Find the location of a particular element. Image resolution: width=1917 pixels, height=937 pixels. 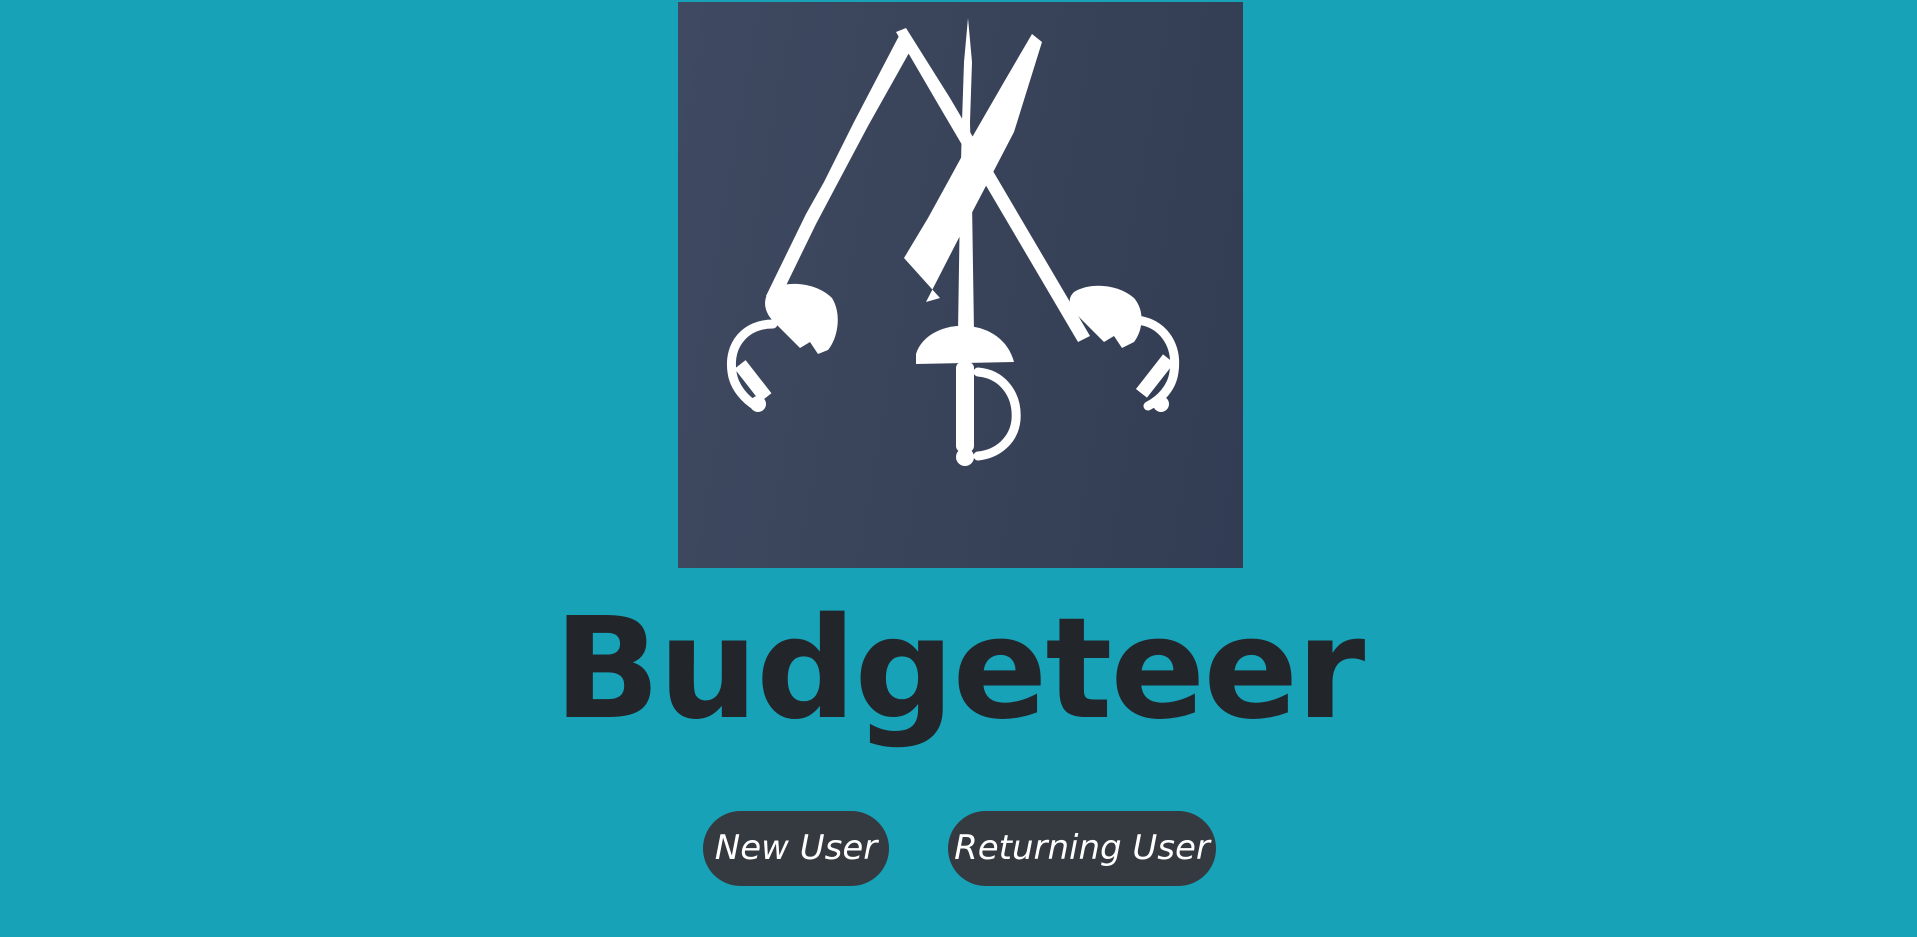

returning-user-button: Returning User is located at coordinates (1082, 848).